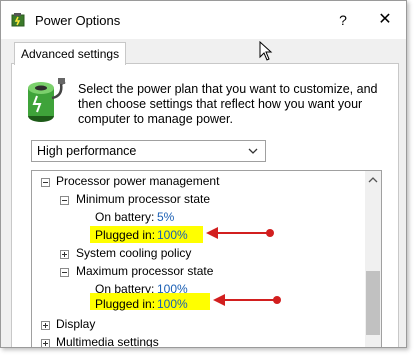 The height and width of the screenshot is (356, 415). I want to click on help-button: ?, so click(343, 20).